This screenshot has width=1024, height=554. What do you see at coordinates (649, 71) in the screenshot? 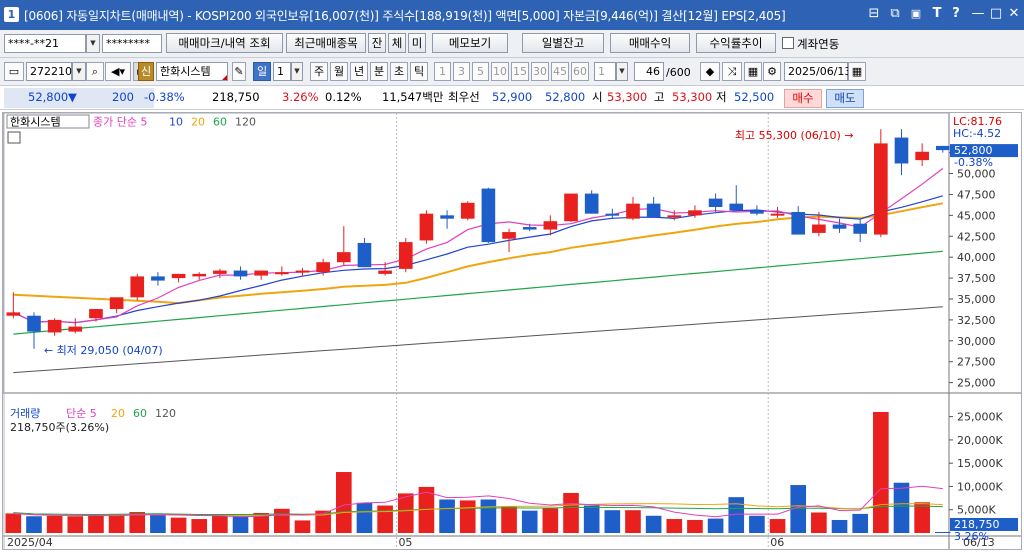
I see `candle-count-field: 46` at bounding box center [649, 71].